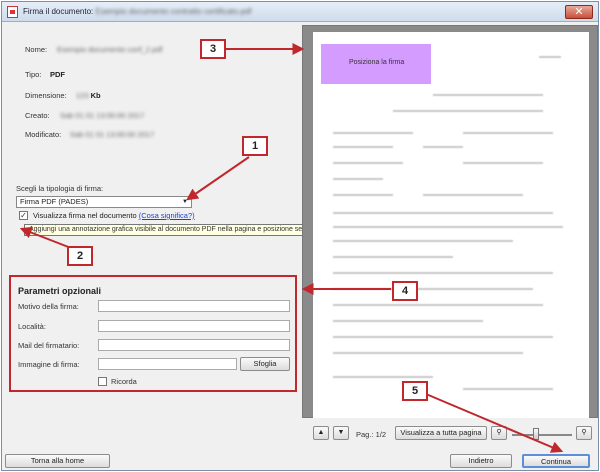 The image size is (600, 472). I want to click on close-icon: ✕, so click(579, 12).